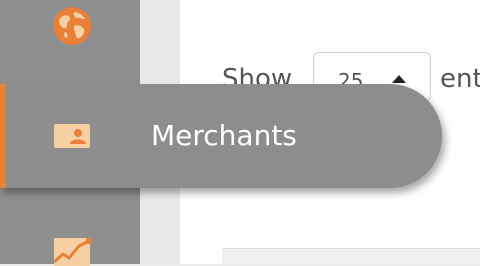  Describe the element at coordinates (399, 79) in the screenshot. I see `caret-up-icon` at that location.